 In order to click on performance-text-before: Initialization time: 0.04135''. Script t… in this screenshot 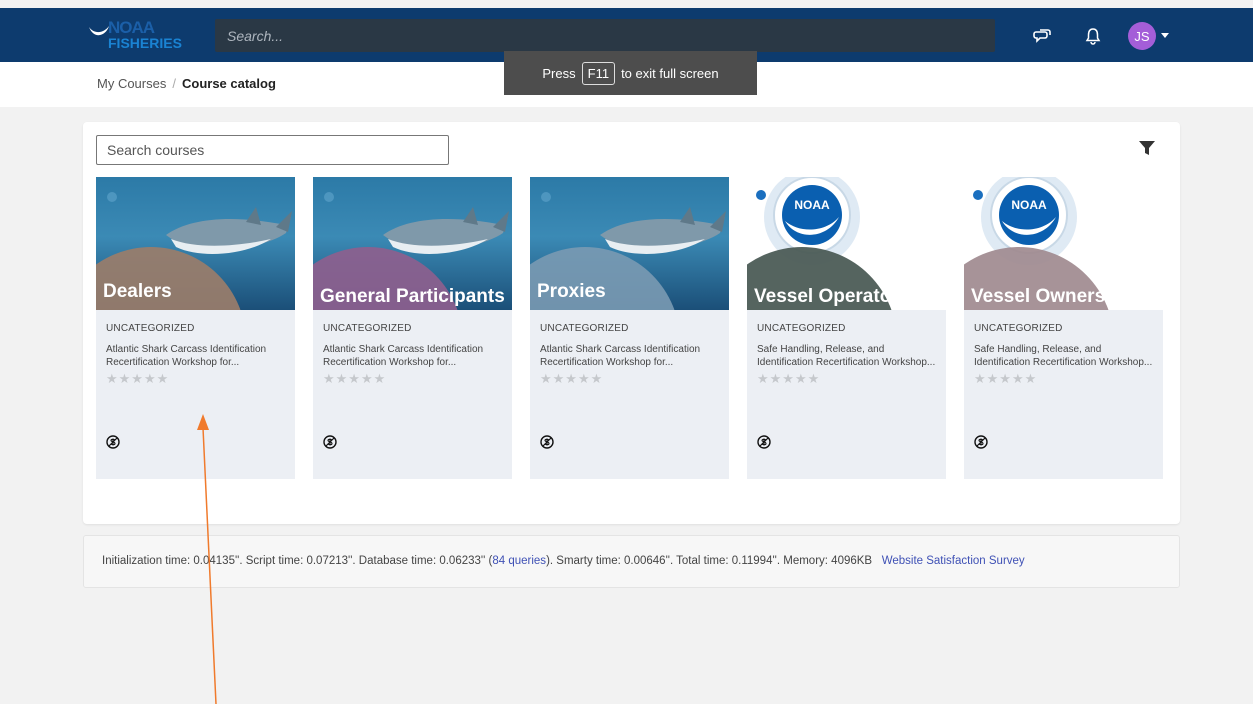, I will do `click(297, 561)`.